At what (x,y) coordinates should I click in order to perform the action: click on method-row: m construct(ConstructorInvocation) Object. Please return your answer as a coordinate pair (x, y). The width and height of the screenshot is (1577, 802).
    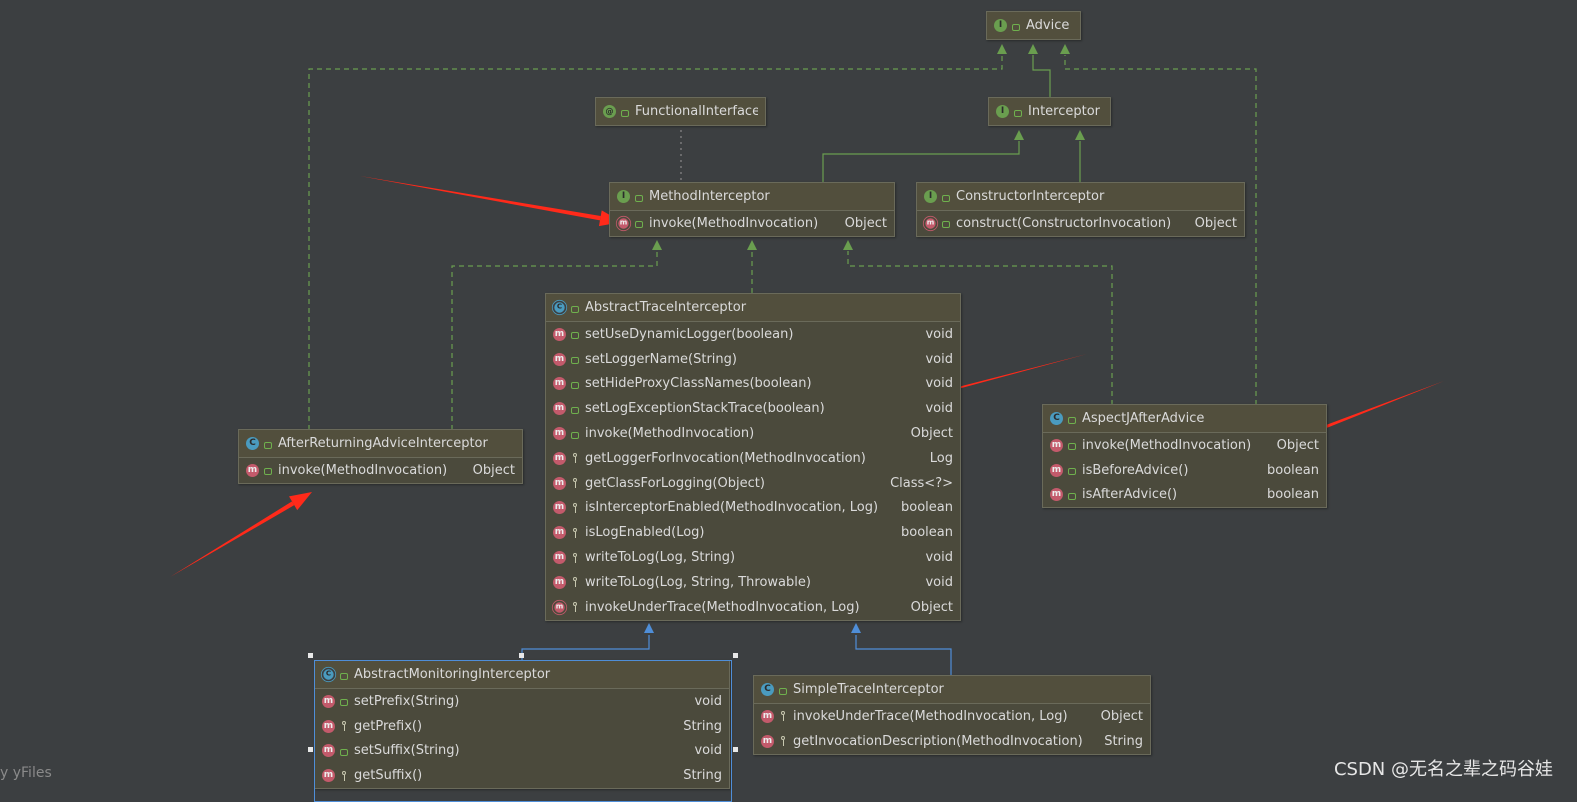
    Looking at the image, I should click on (1080, 223).